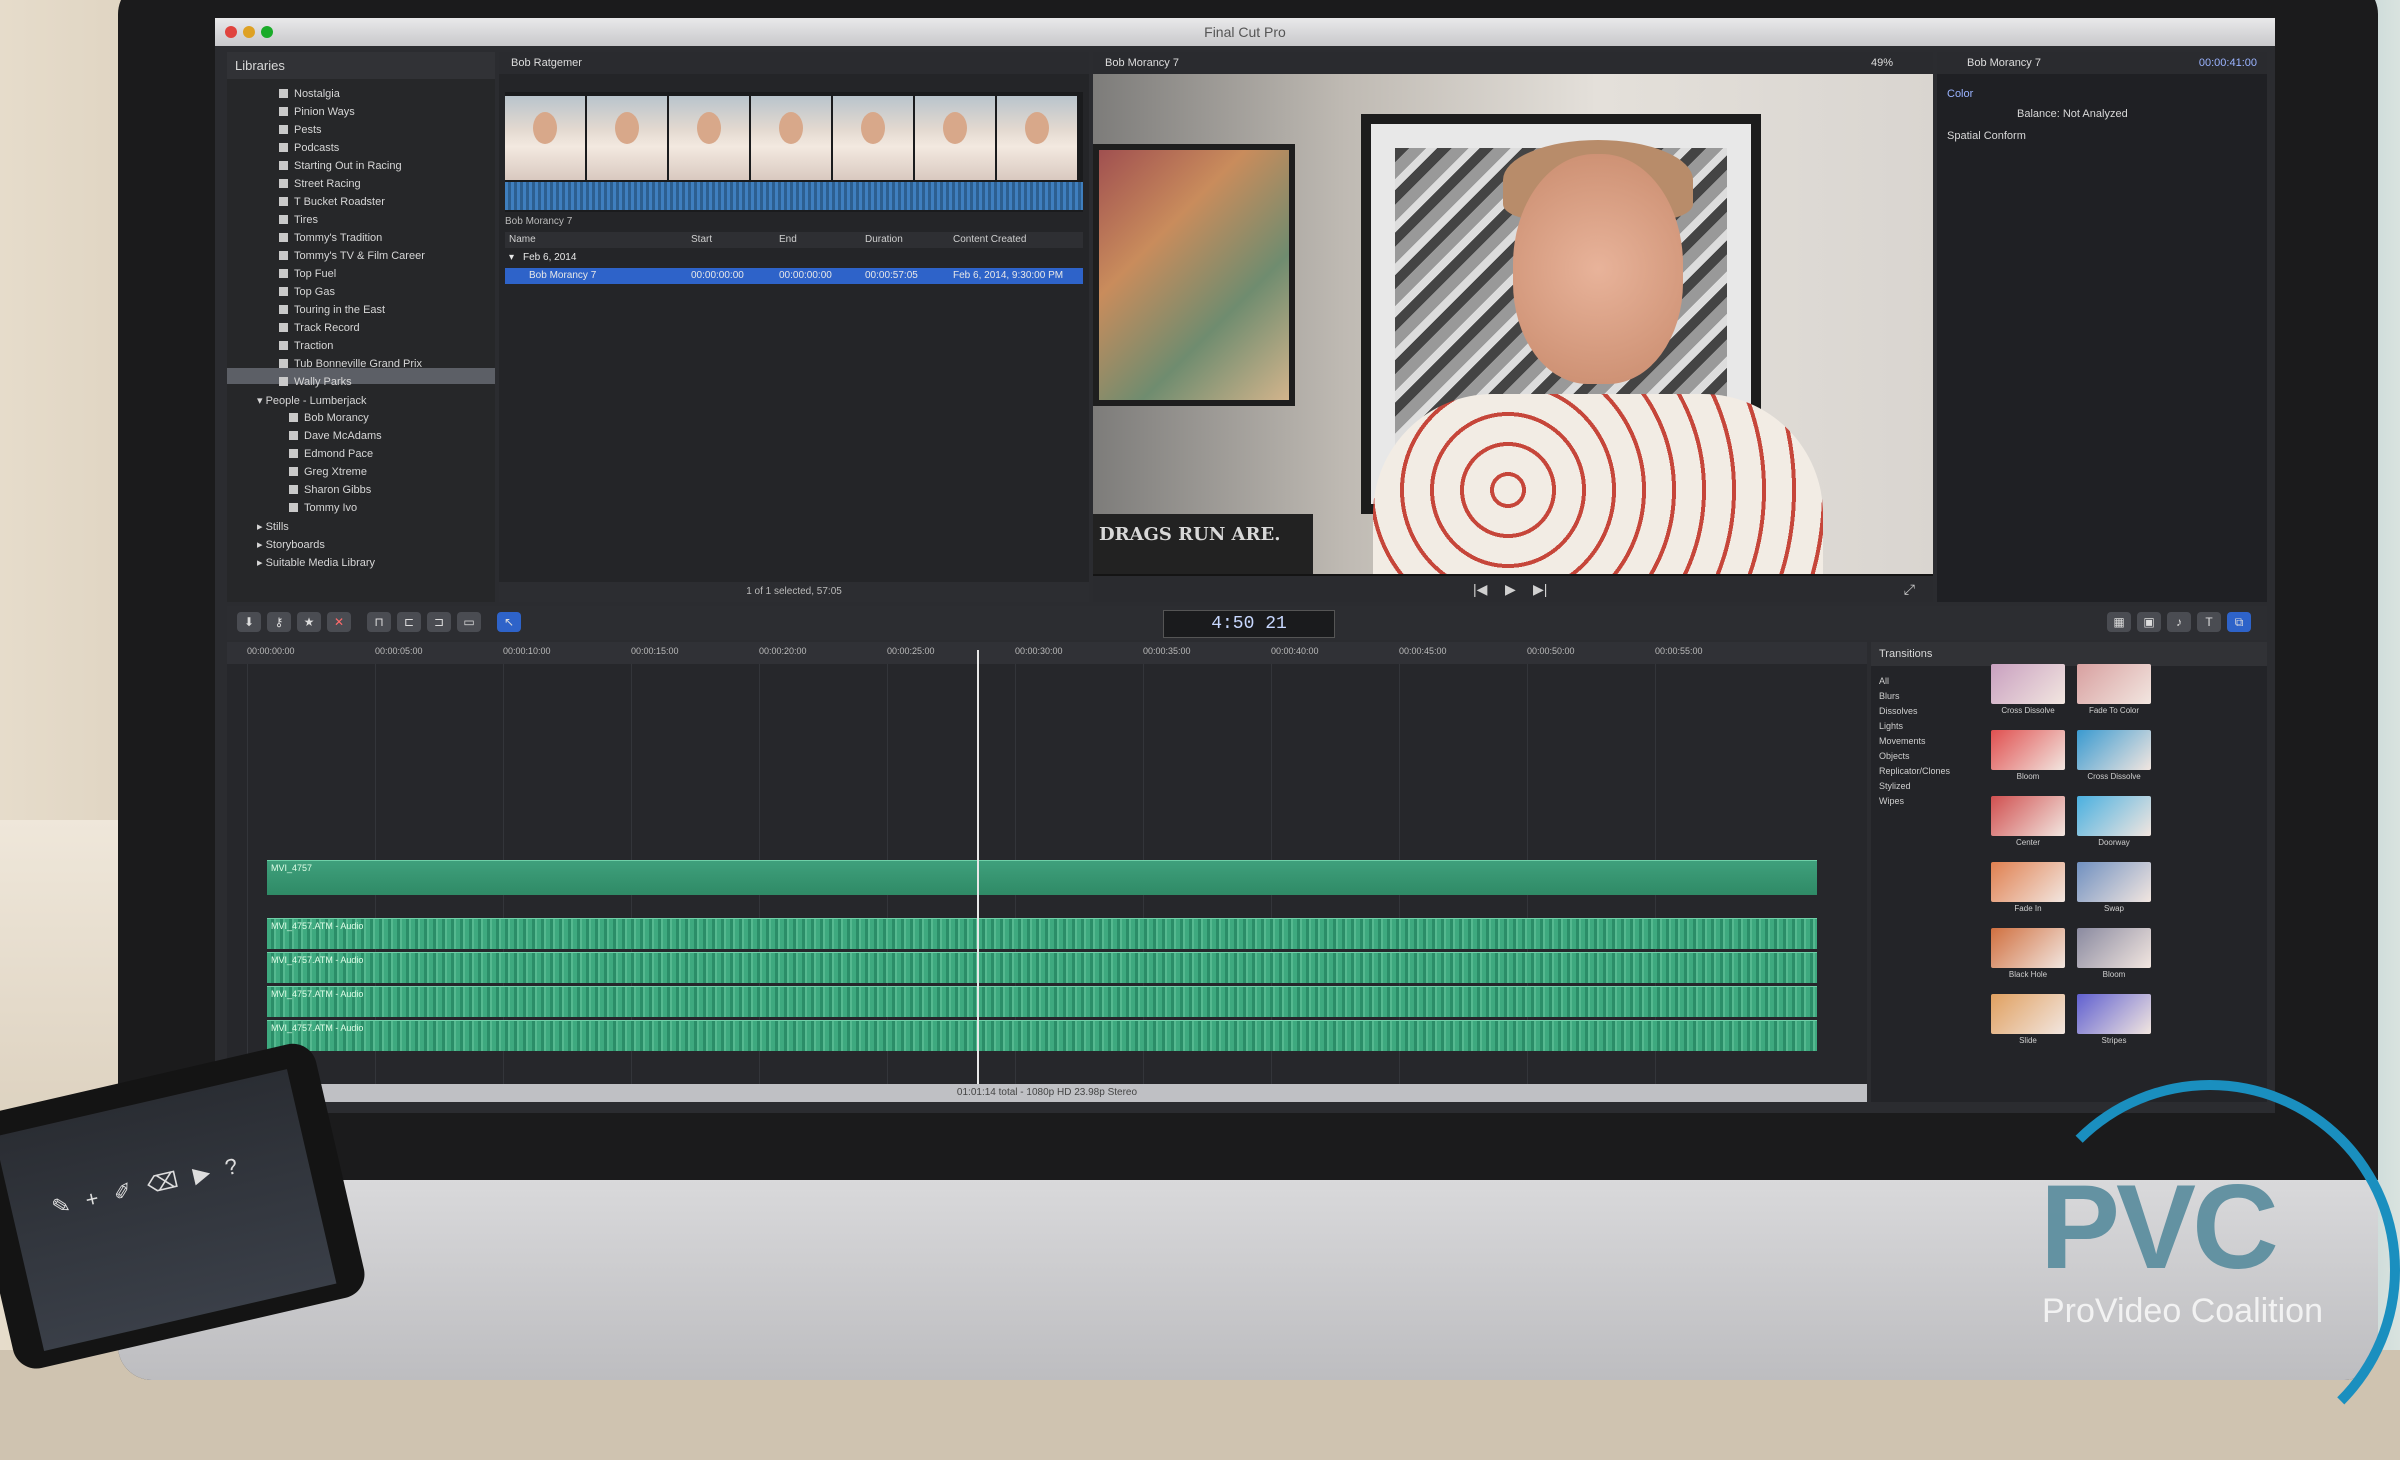  Describe the element at coordinates (2149, 622) in the screenshot. I see `photos-icon: ▣` at that location.